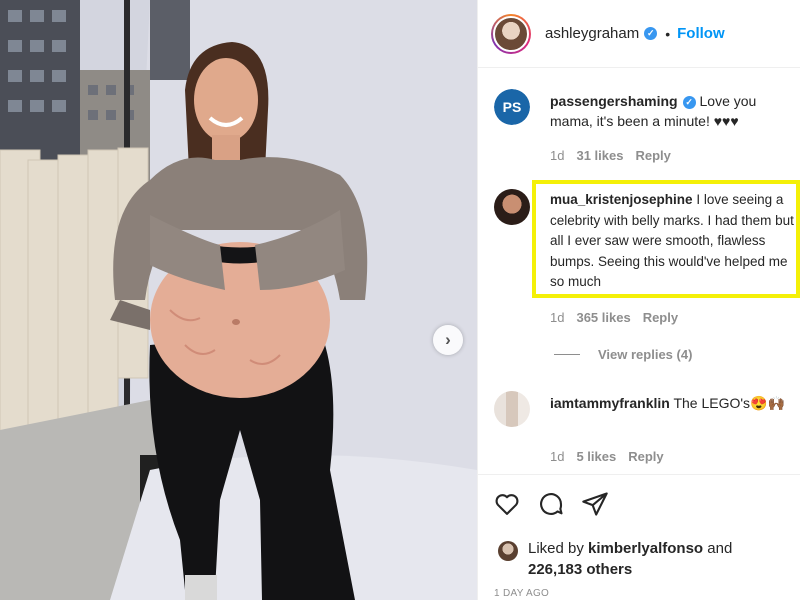 The image size is (800, 600). Describe the element at coordinates (672, 403) in the screenshot. I see `comment-text-block: iamtammyfranklin The LEGO's😍🙌🏾` at that location.